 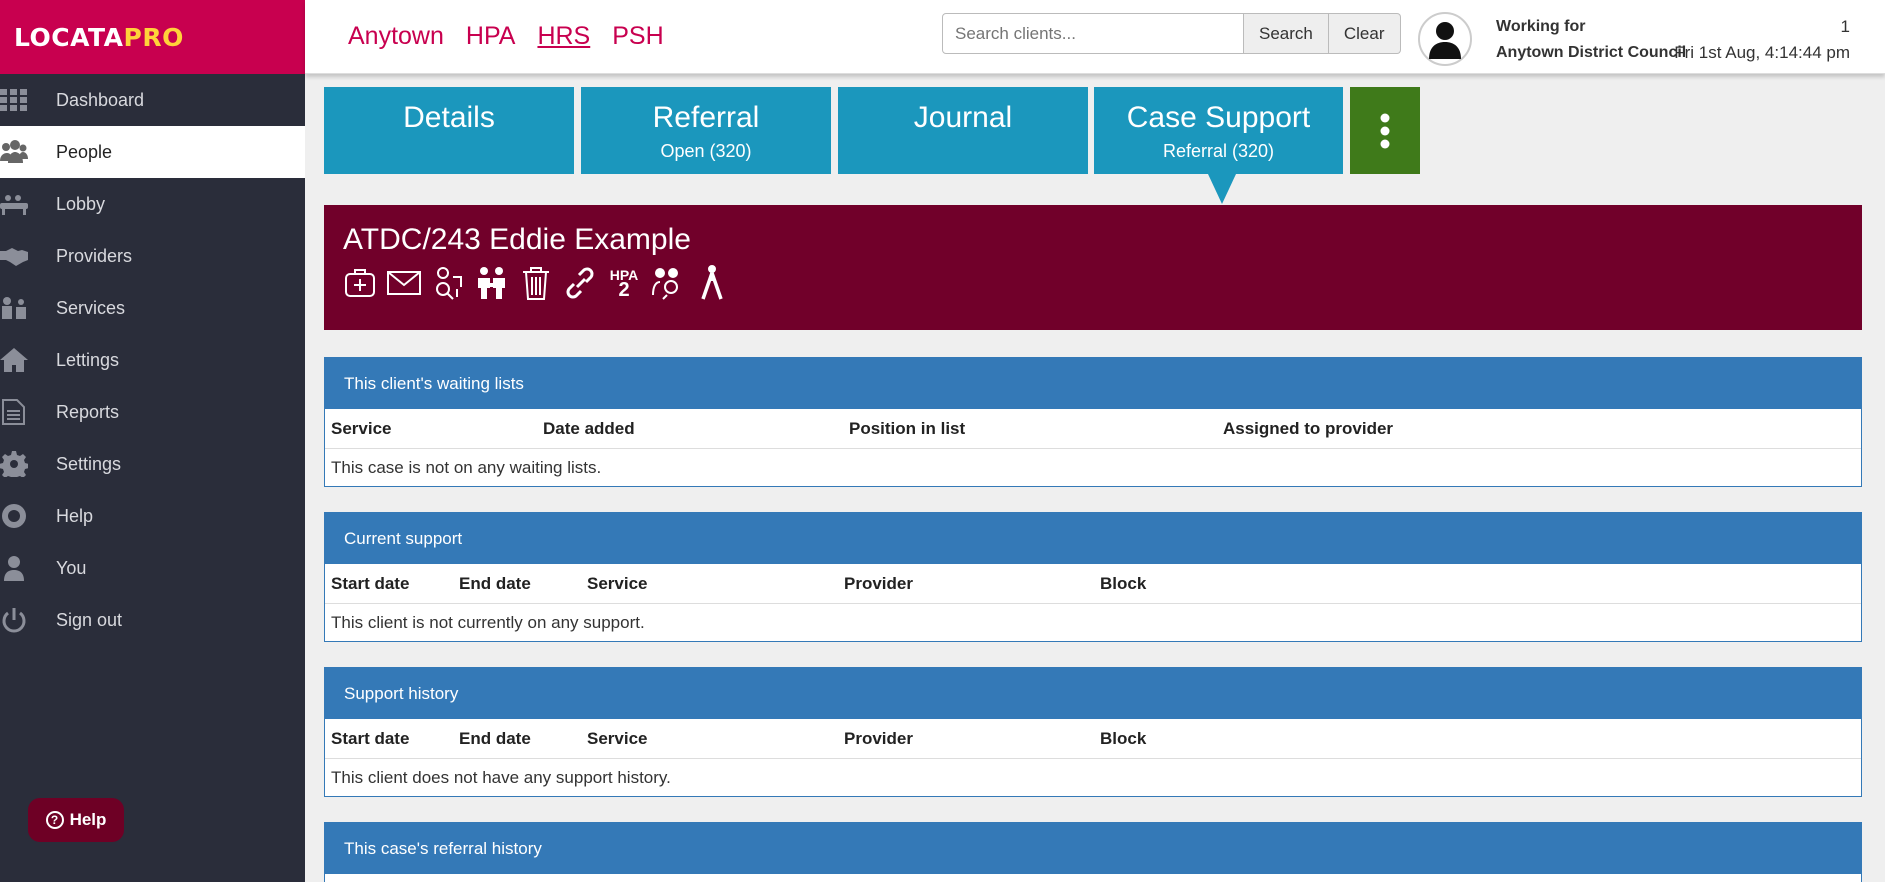 What do you see at coordinates (28, 100) in the screenshot?
I see `grid-icon` at bounding box center [28, 100].